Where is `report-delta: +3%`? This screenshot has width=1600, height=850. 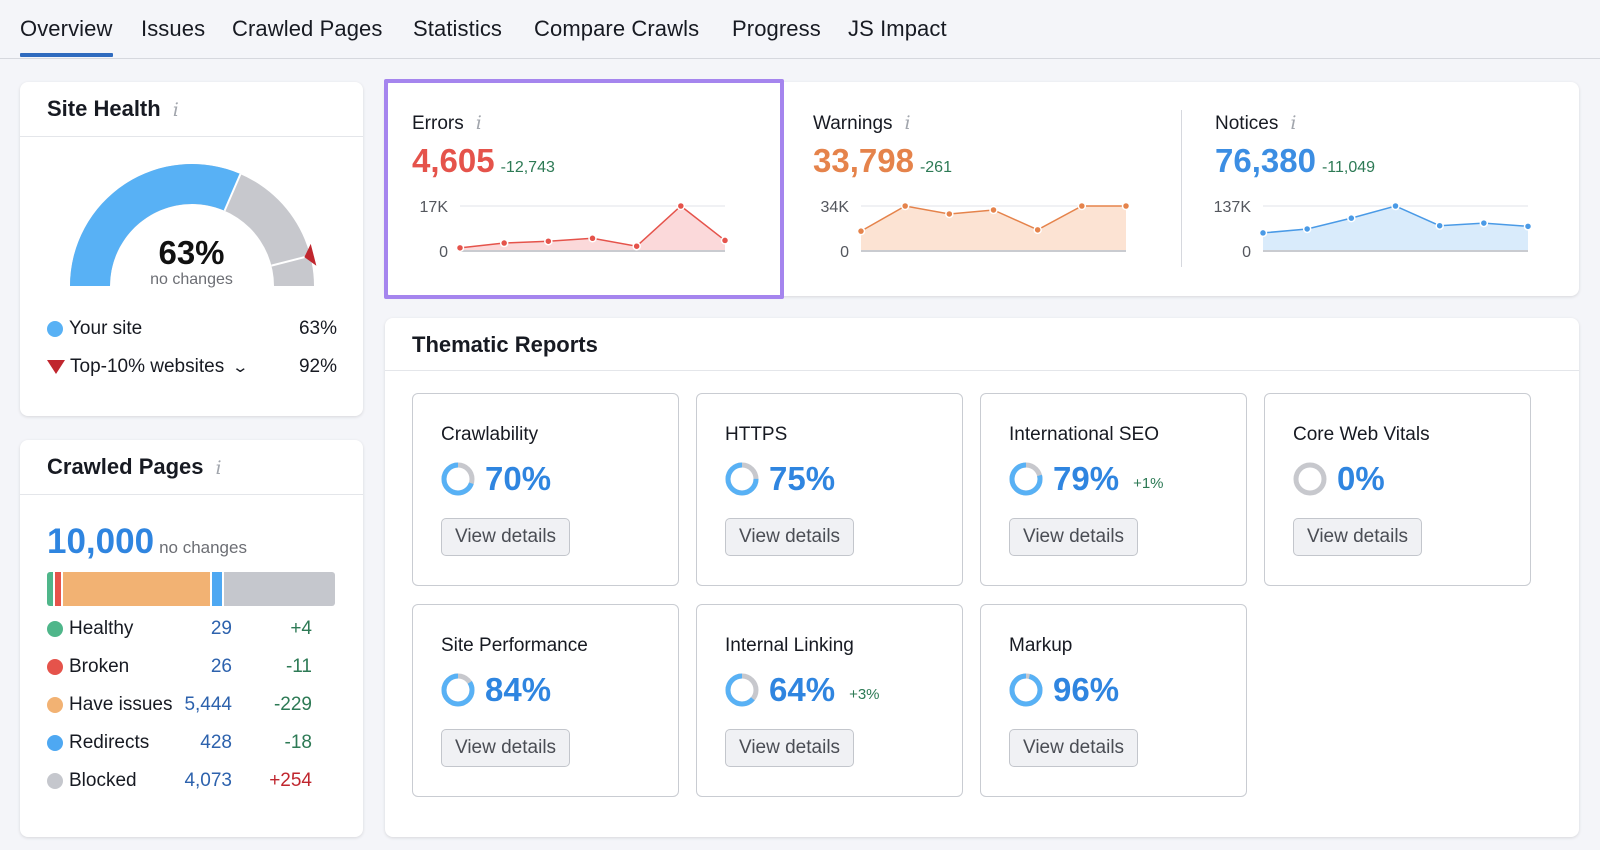
report-delta: +3% is located at coordinates (864, 694).